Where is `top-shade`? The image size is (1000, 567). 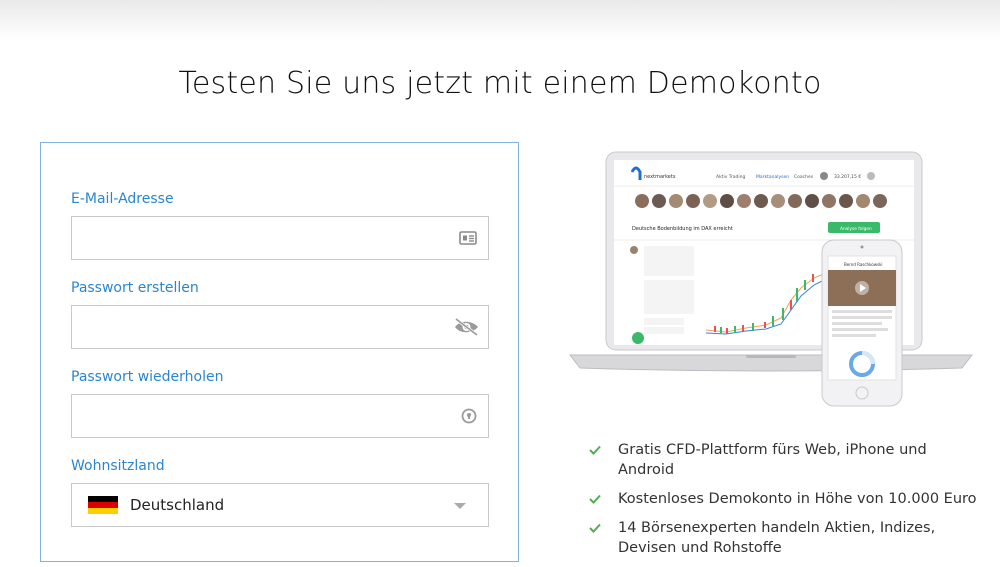 top-shade is located at coordinates (500, 20).